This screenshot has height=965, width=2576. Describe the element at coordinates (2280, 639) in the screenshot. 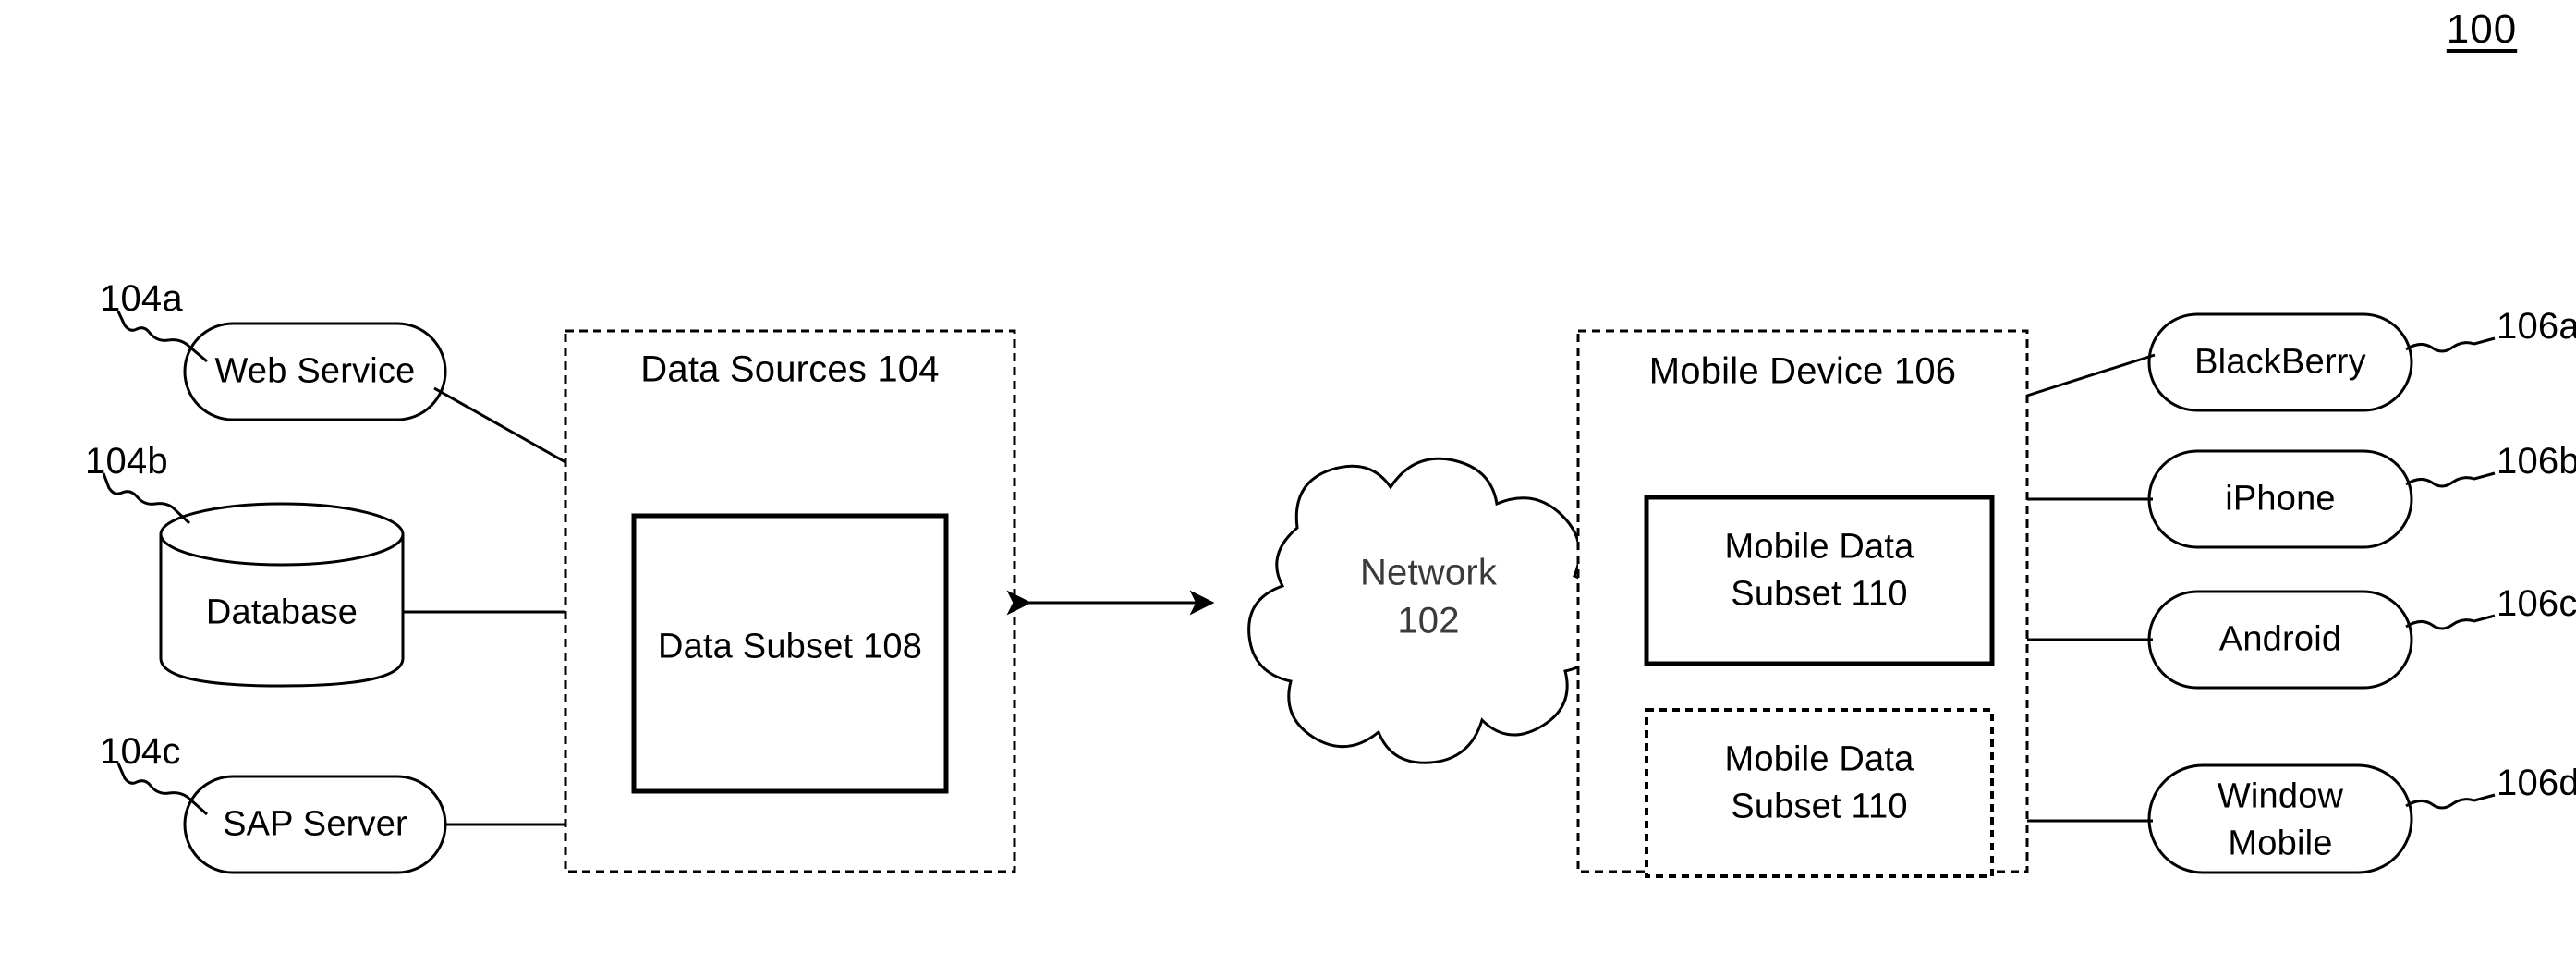

I see `android-label: Android` at that location.